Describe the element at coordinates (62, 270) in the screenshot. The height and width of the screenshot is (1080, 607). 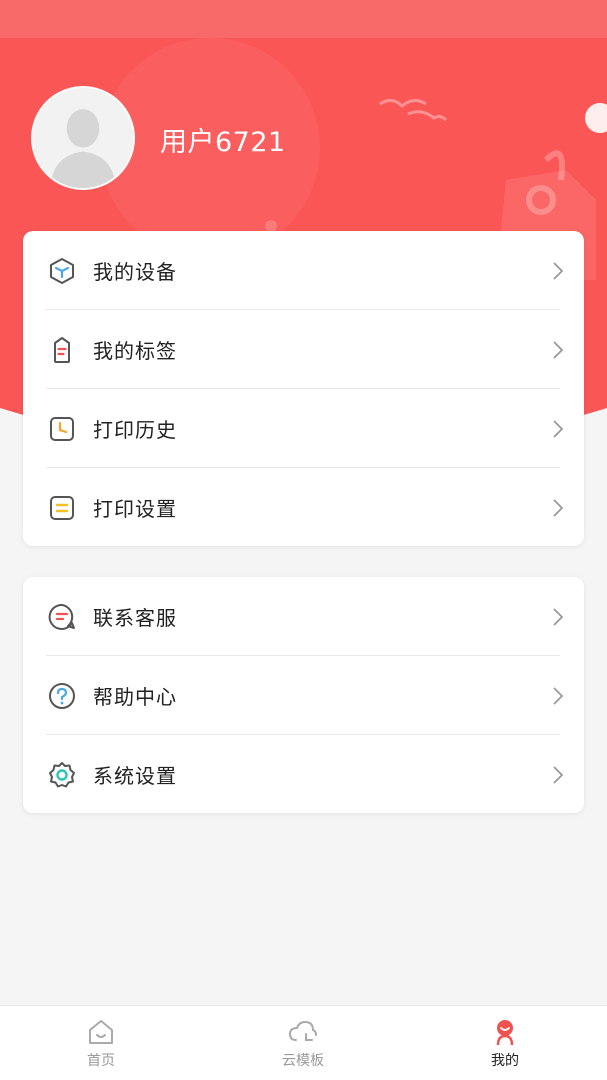
I see `device-cube-icon` at that location.